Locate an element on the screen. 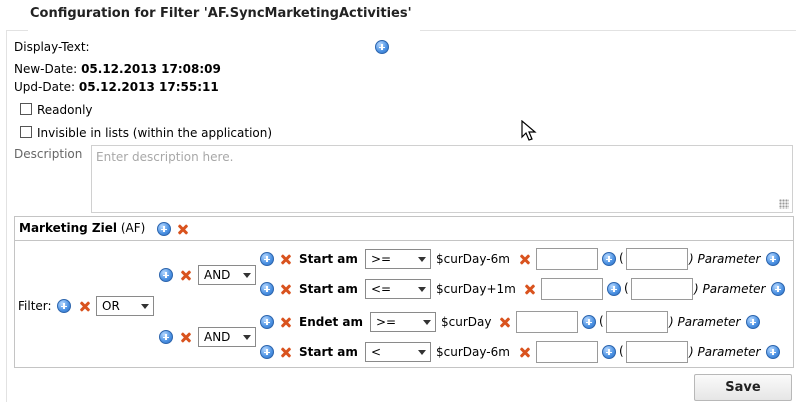 The width and height of the screenshot is (802, 408). frame-left is located at coordinates (6, 216).